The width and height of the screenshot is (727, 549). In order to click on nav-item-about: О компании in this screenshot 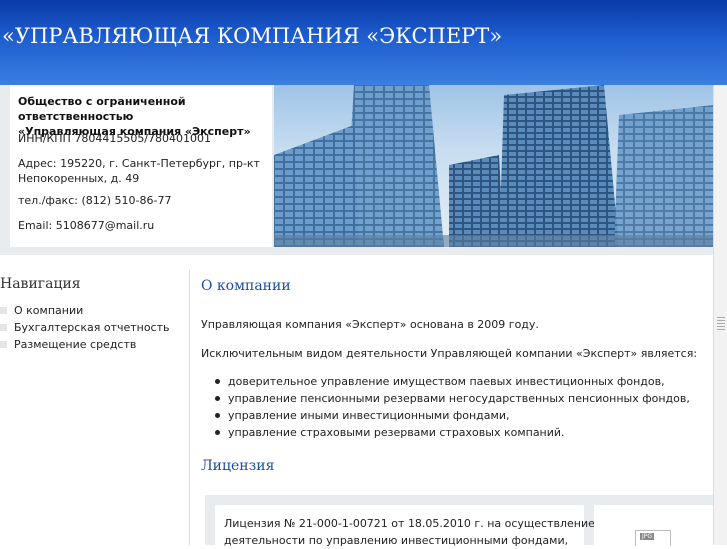, I will do `click(41, 310)`.